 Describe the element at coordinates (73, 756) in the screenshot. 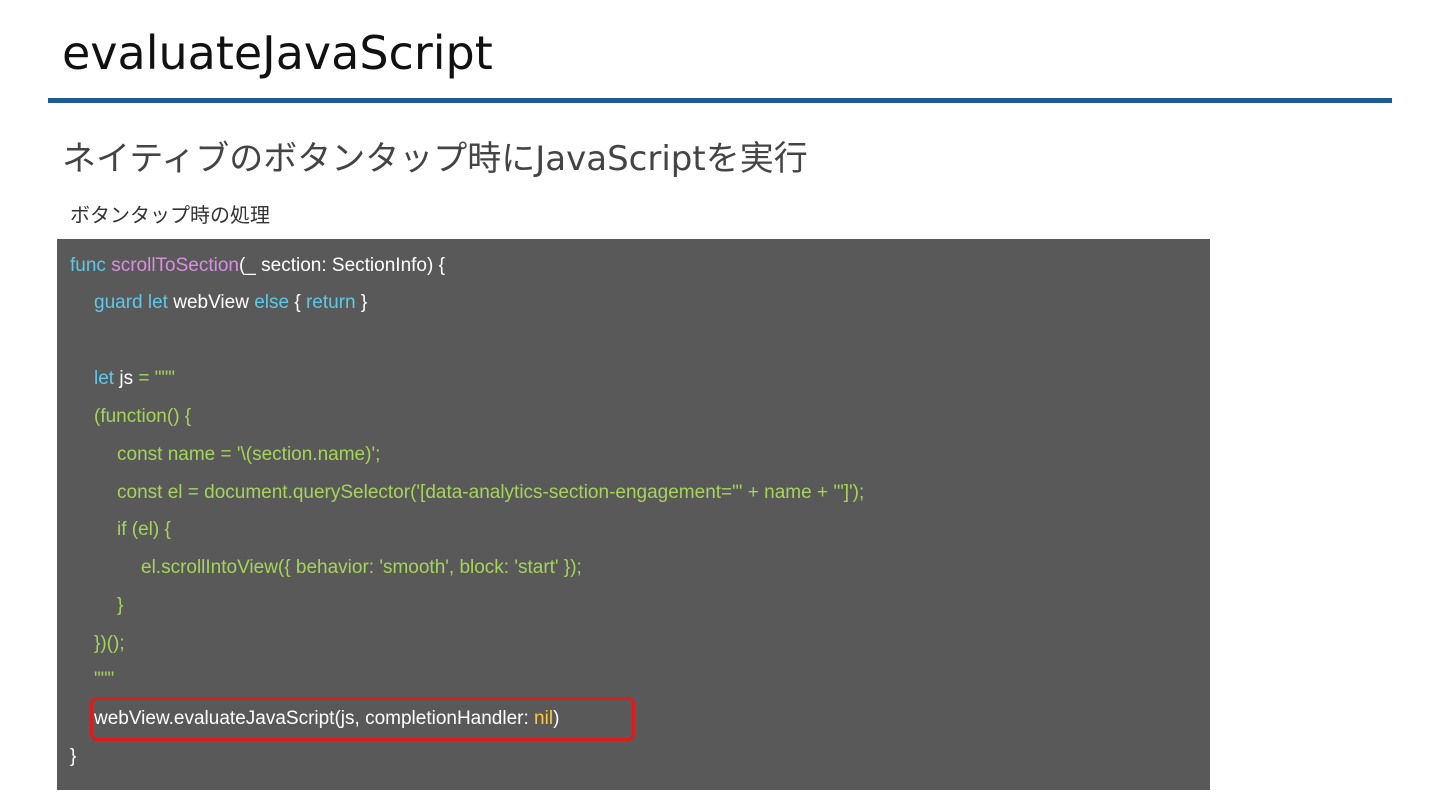

I see `code-line-func-close: }` at that location.